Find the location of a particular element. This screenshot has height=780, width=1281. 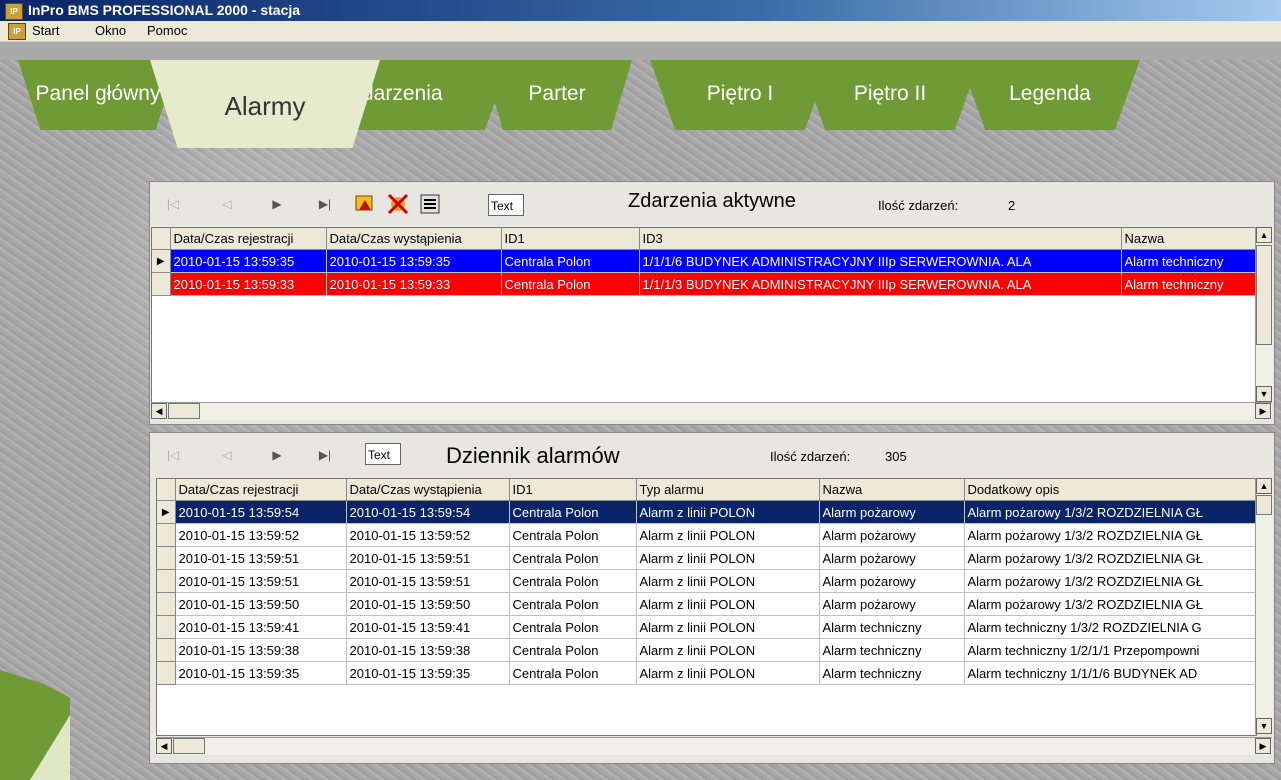

menu-pomoc: Pomoc is located at coordinates (167, 31).